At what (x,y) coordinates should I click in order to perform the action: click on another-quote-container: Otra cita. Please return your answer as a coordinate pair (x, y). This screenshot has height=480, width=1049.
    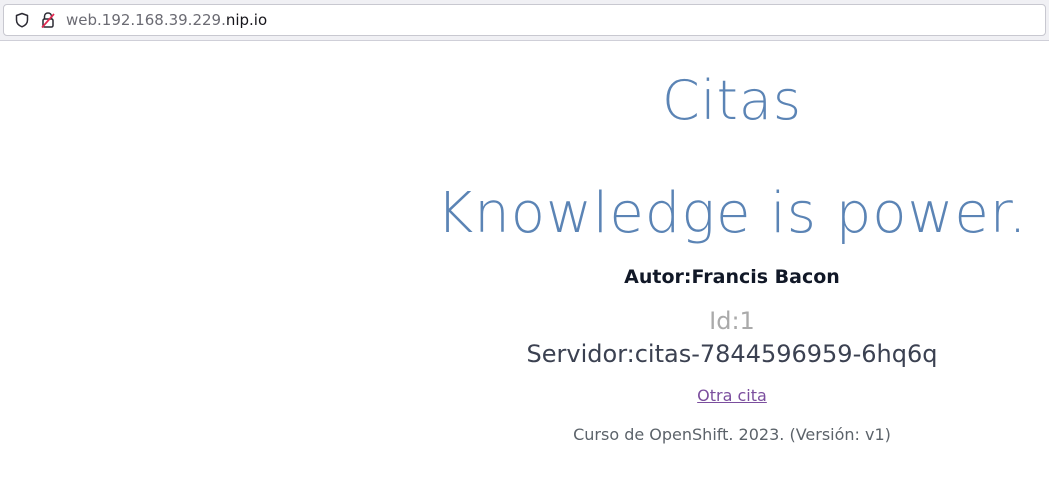
    Looking at the image, I should click on (732, 396).